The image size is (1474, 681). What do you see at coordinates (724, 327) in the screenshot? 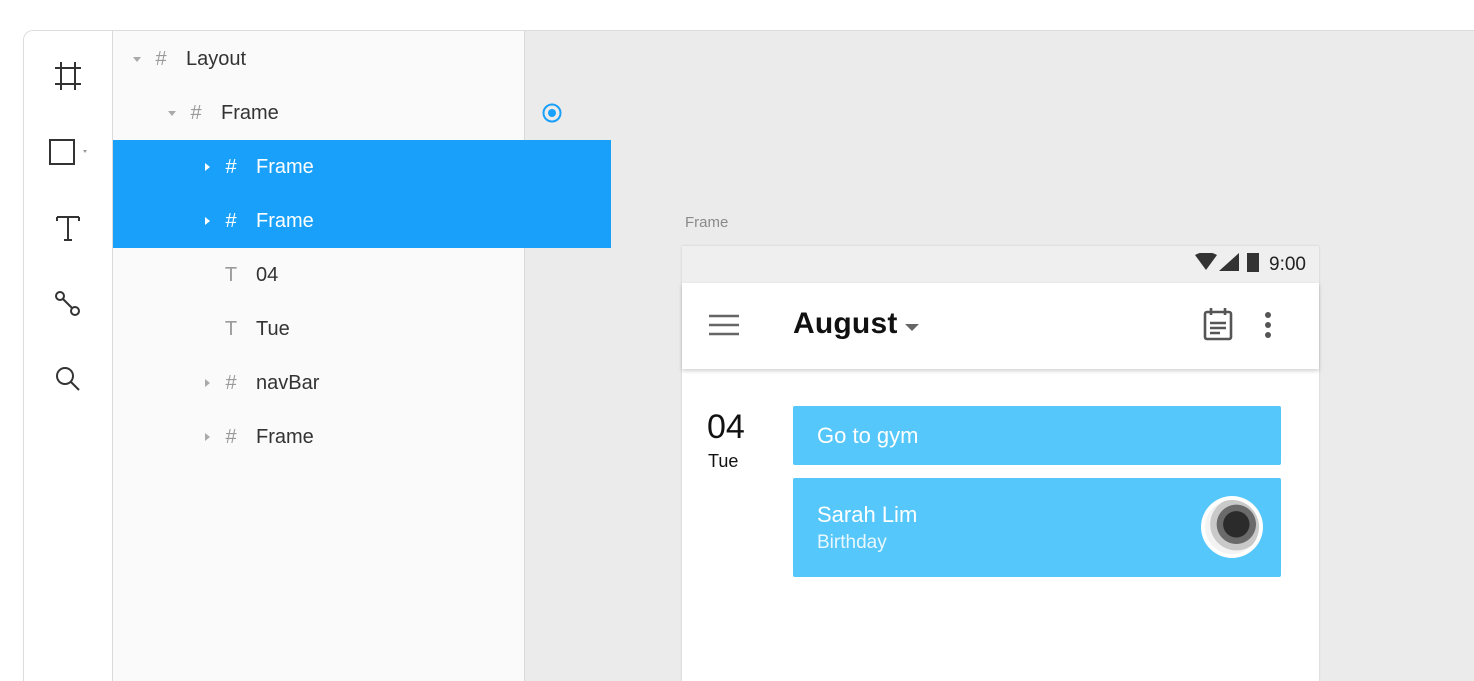
I see `menu-icon` at bounding box center [724, 327].